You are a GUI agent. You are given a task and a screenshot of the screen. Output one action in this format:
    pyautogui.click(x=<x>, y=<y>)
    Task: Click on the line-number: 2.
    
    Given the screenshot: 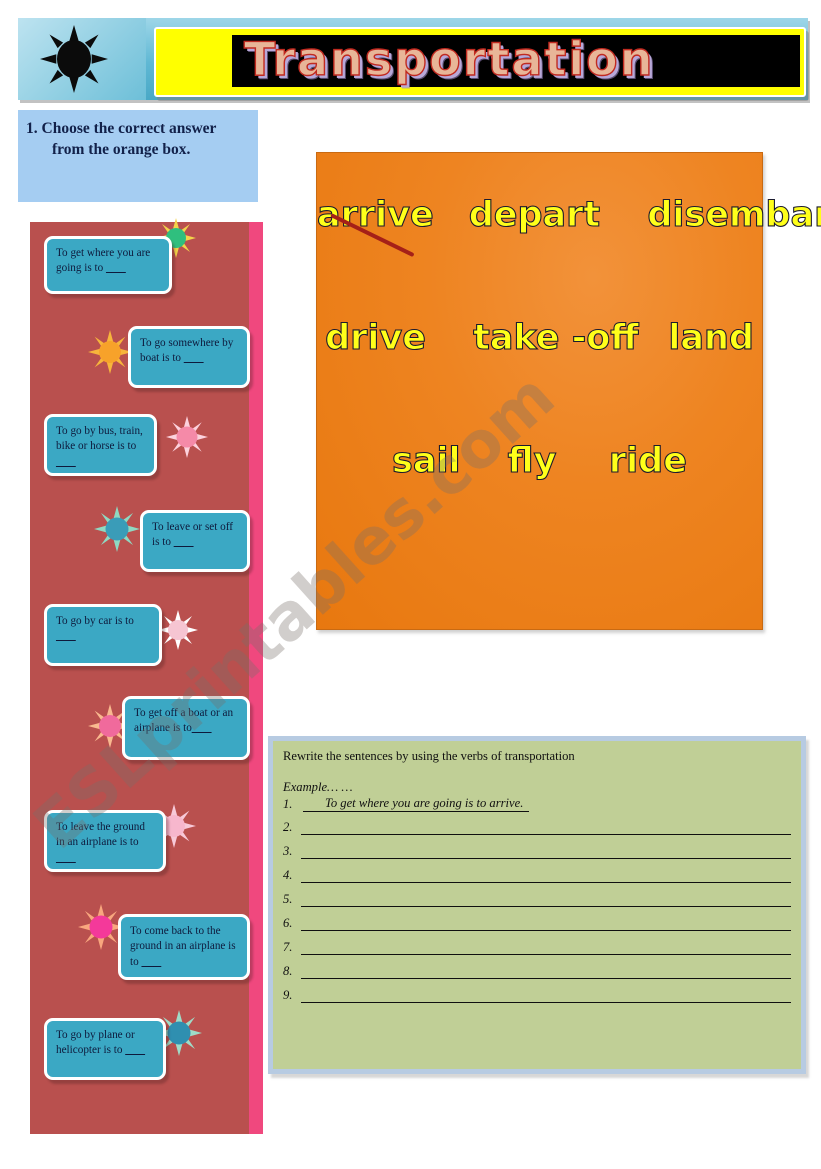 What is the action you would take?
    pyautogui.click(x=288, y=827)
    